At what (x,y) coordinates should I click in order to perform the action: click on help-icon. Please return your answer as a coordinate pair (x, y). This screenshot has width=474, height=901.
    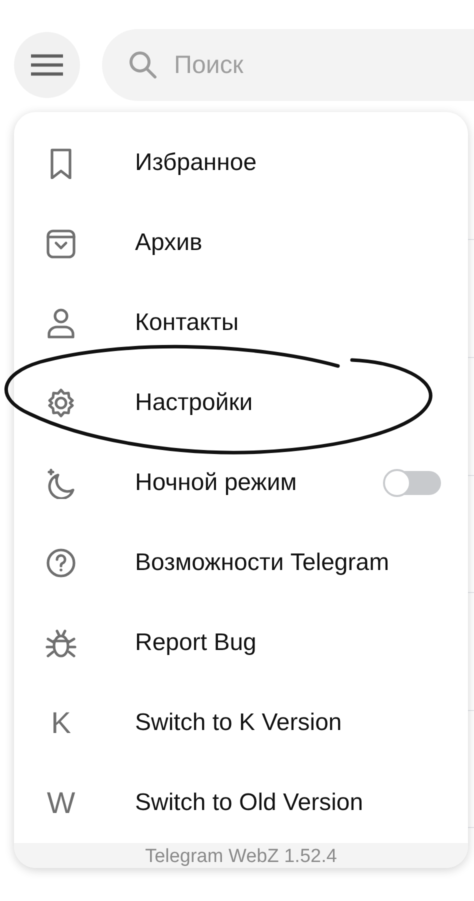
    Looking at the image, I should click on (61, 563).